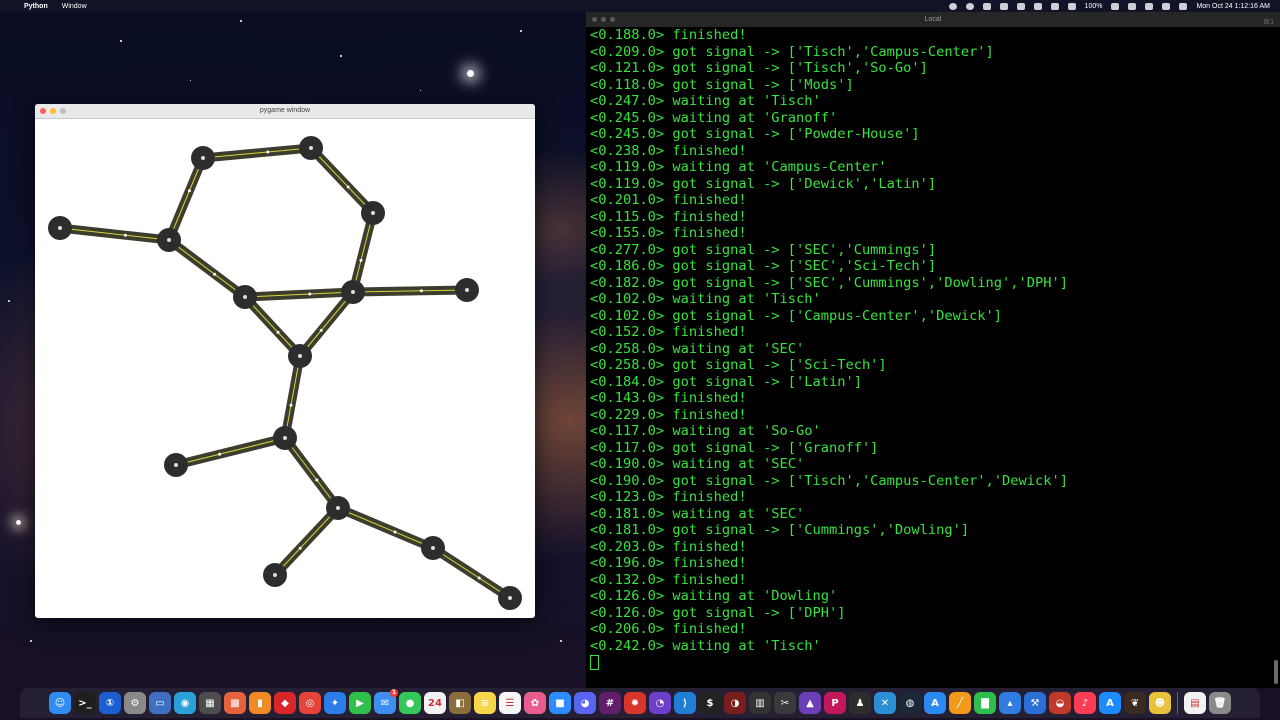 The height and width of the screenshot is (720, 1280). I want to click on safari-icon: ✦, so click(335, 703).